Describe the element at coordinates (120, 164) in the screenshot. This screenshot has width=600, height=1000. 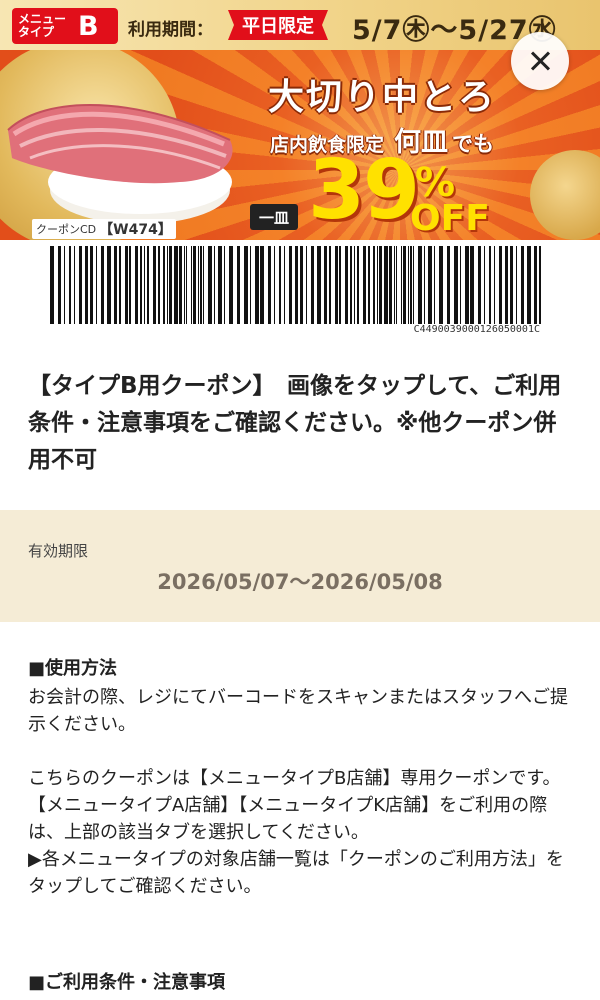
I see `tuna-sushi-image` at that location.